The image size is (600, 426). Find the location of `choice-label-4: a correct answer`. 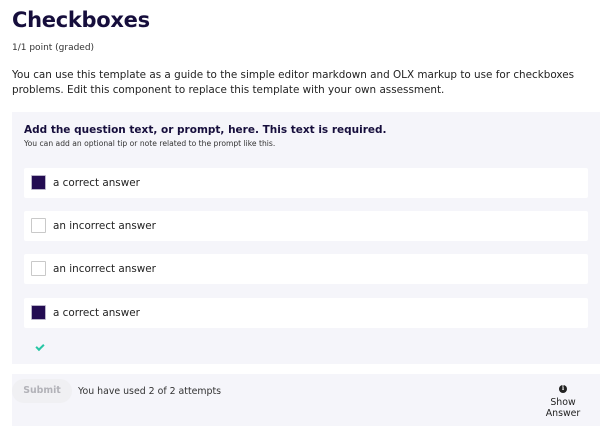

choice-label-4: a correct answer is located at coordinates (96, 313).